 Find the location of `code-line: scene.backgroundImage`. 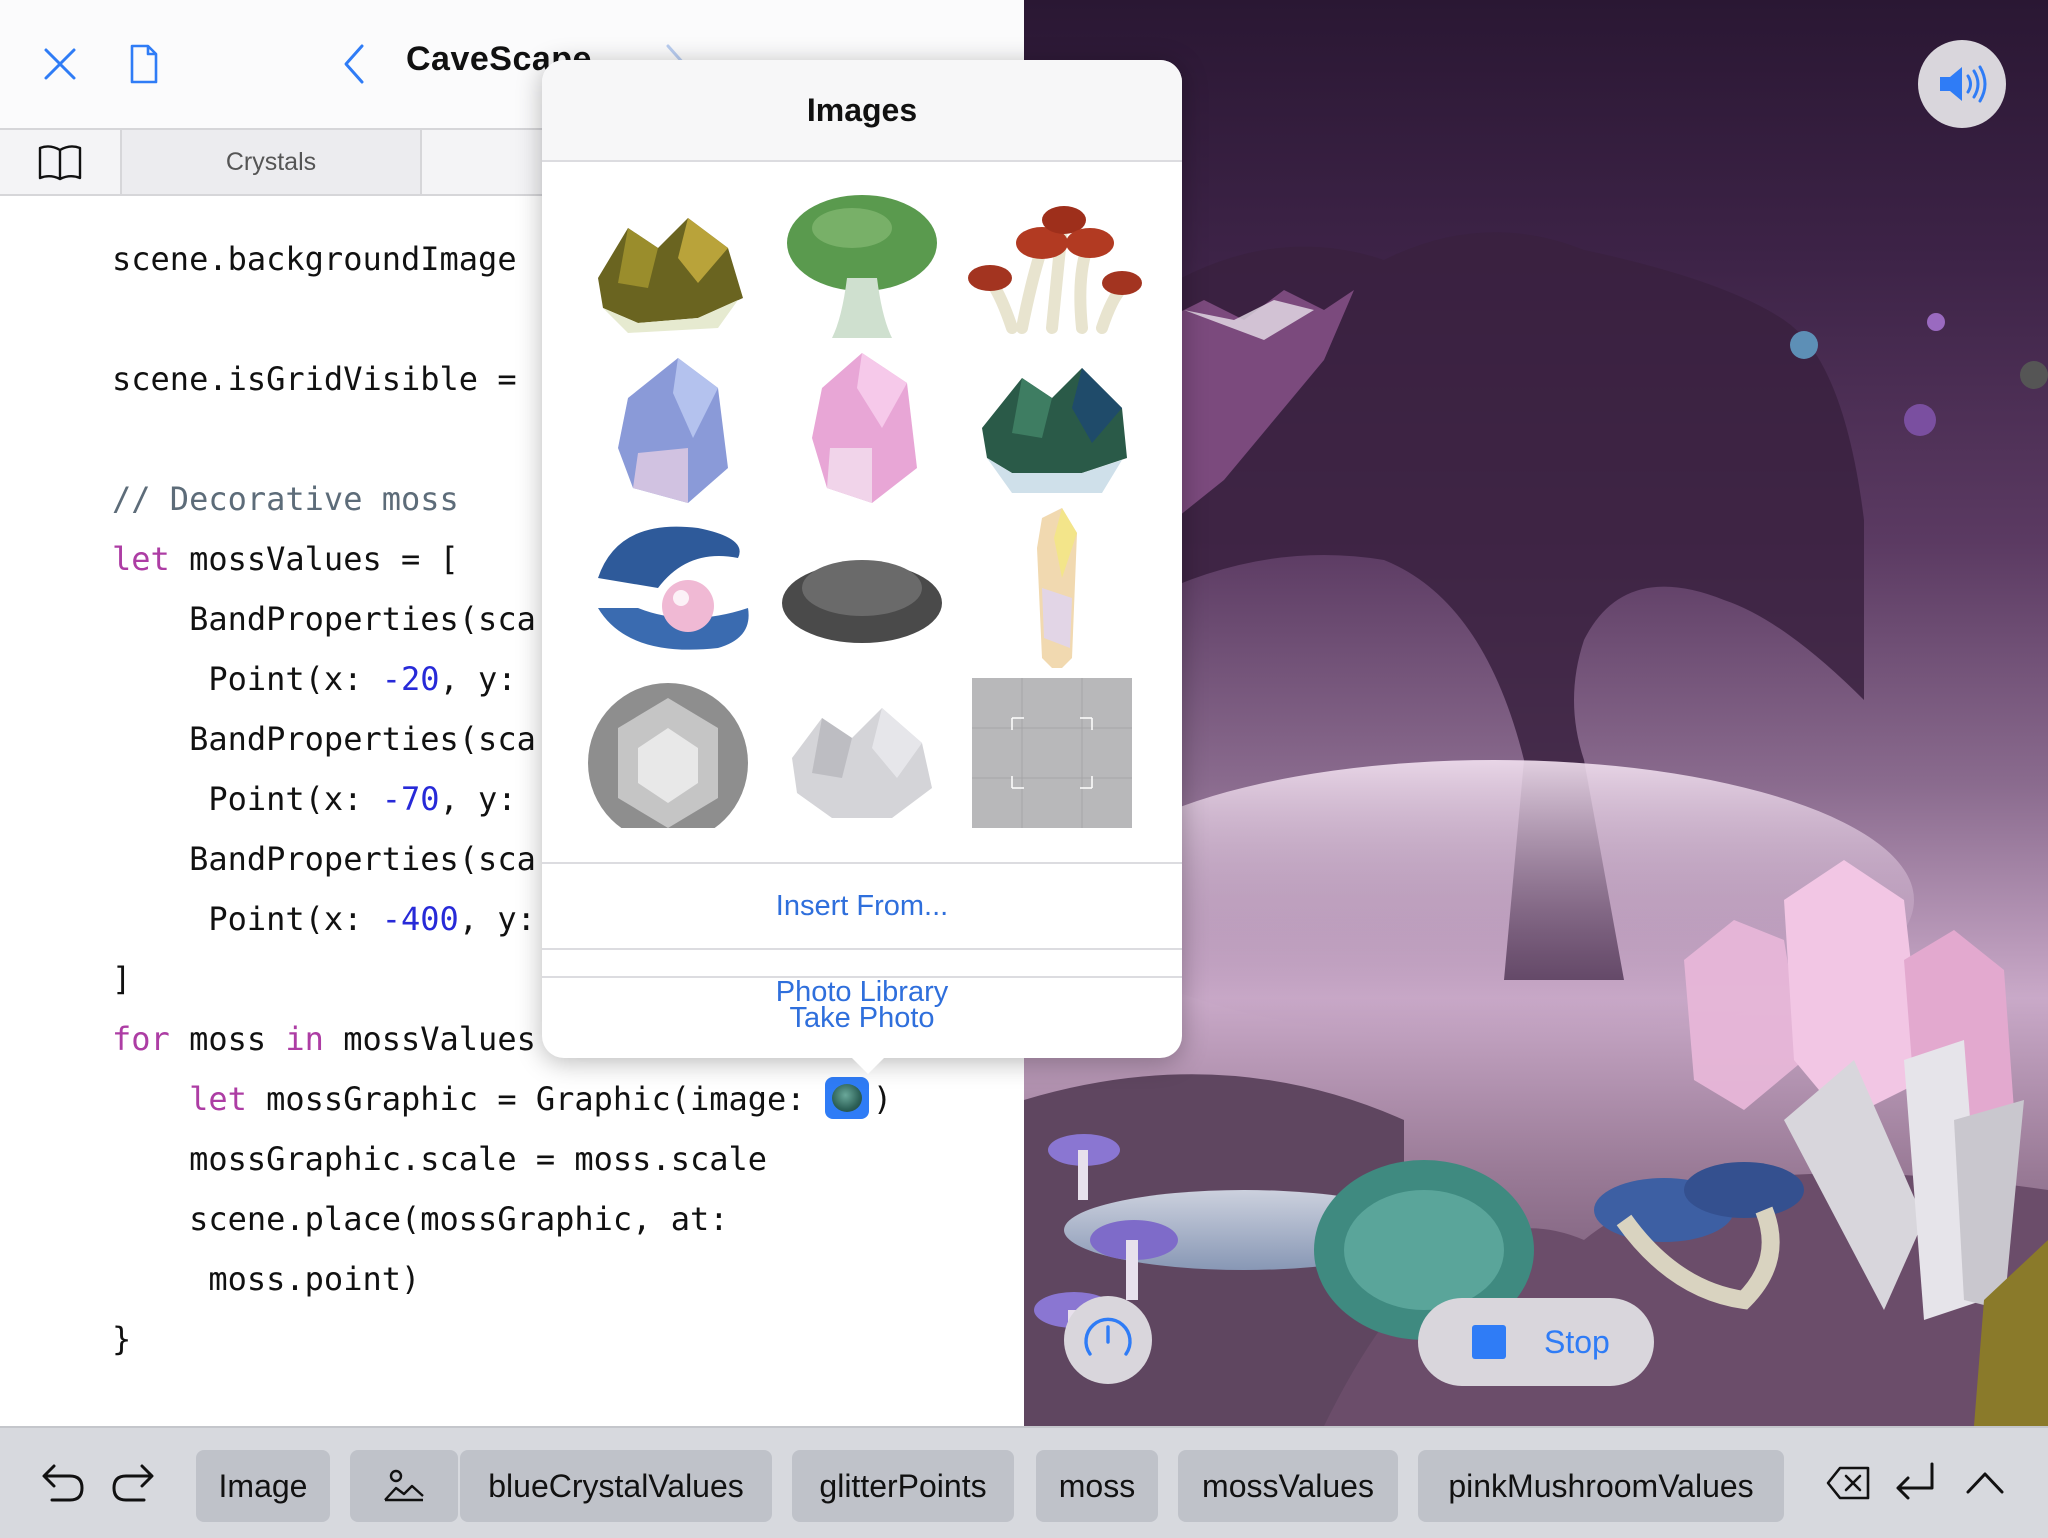

code-line: scene.backgroundImage is located at coordinates (314, 270).